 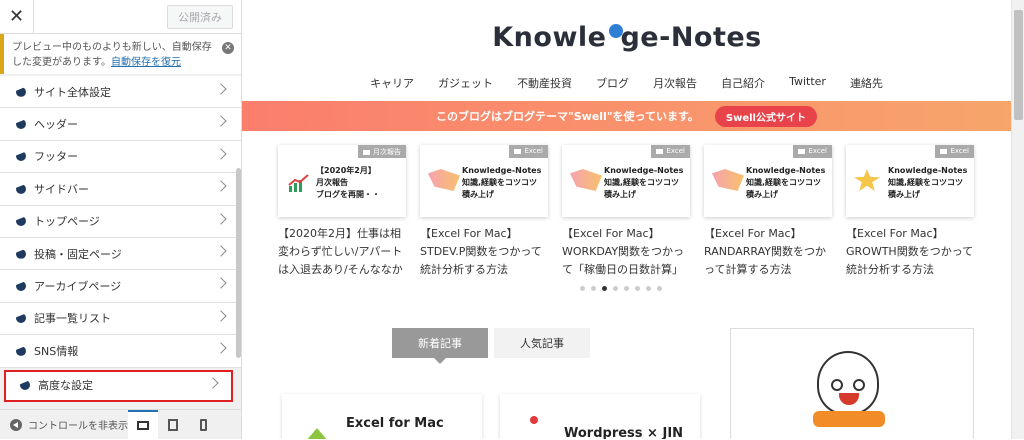 What do you see at coordinates (675, 83) in the screenshot?
I see `nav-item: 月次報告` at bounding box center [675, 83].